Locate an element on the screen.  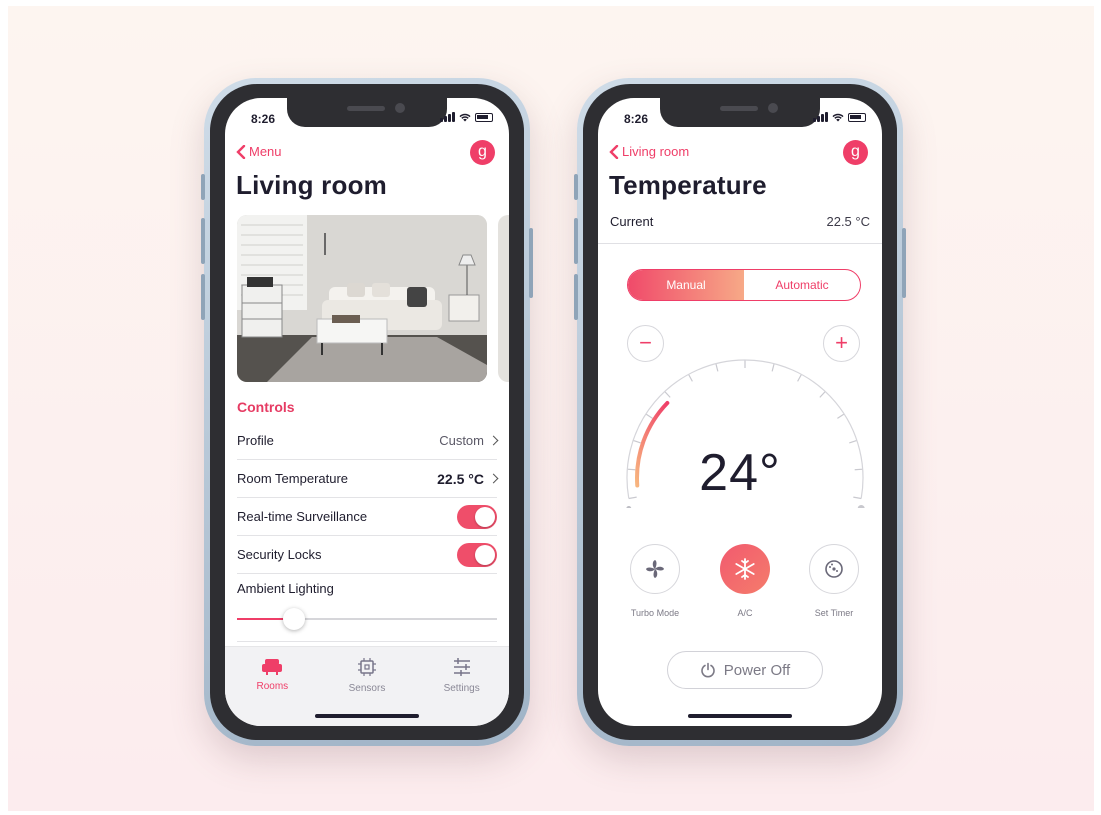
back-button-living-room: Living room is located at coordinates (648, 151).